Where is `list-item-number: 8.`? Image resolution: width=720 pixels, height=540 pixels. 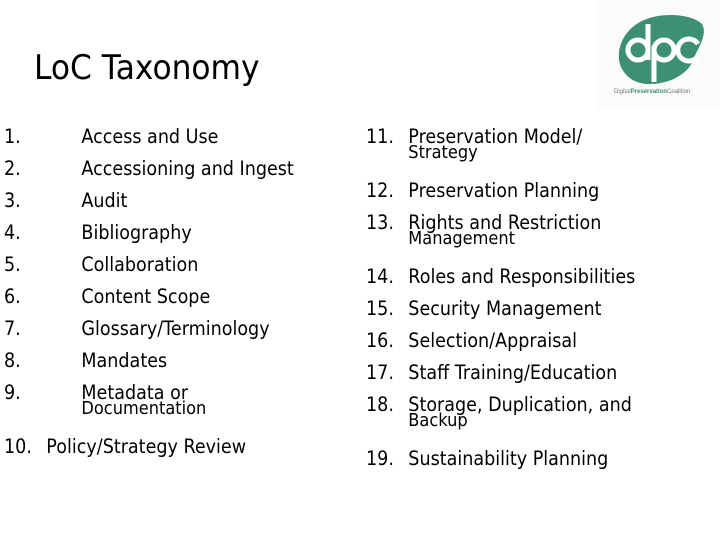
list-item-number: 8. is located at coordinates (12, 360).